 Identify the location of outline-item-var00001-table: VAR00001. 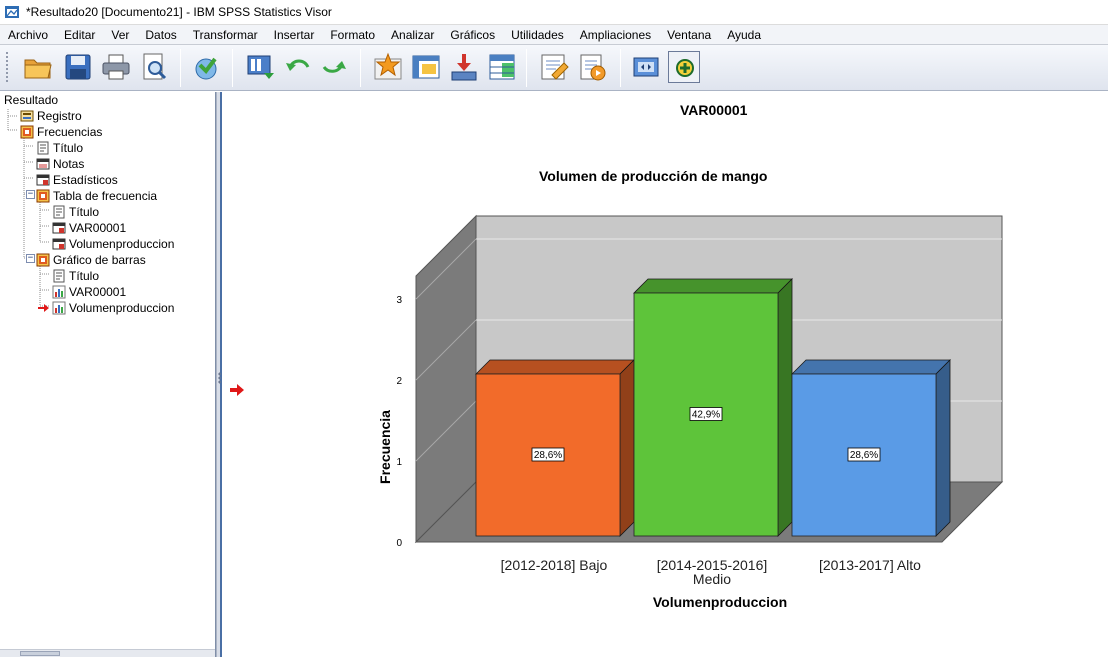
(89, 228).